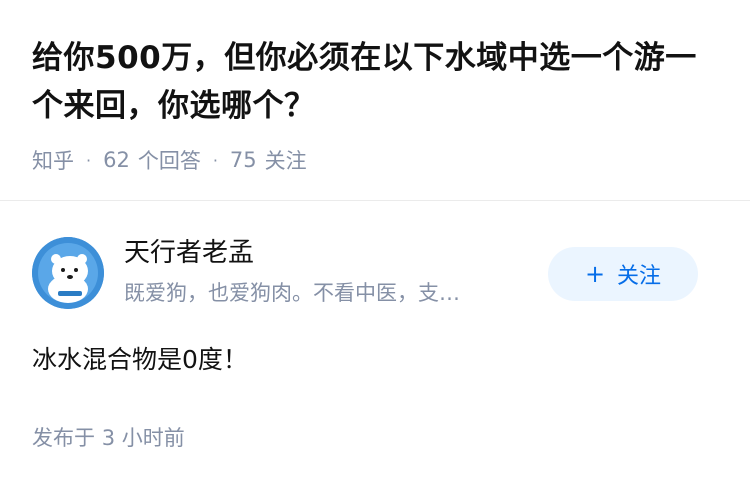 Image resolution: width=750 pixels, height=490 pixels. I want to click on polar-bear-avatar-icon, so click(68, 273).